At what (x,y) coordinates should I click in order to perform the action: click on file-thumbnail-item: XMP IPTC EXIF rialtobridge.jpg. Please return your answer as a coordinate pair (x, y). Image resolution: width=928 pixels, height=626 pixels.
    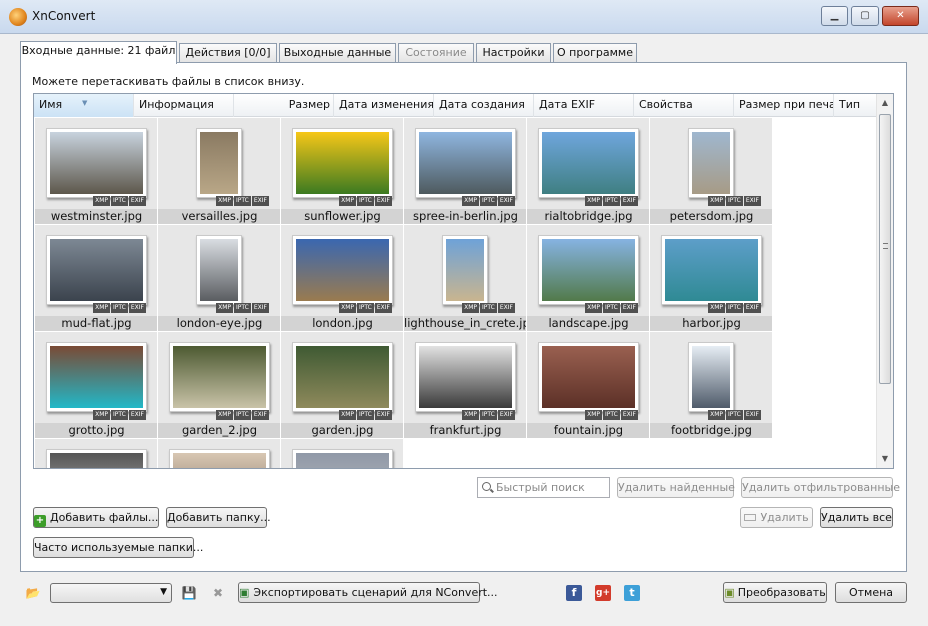
    Looking at the image, I should click on (588, 171).